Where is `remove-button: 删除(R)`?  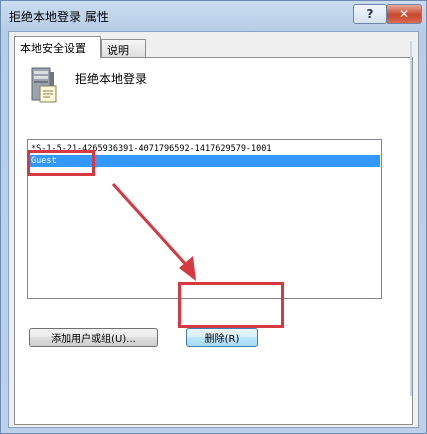
remove-button: 删除(R) is located at coordinates (222, 337).